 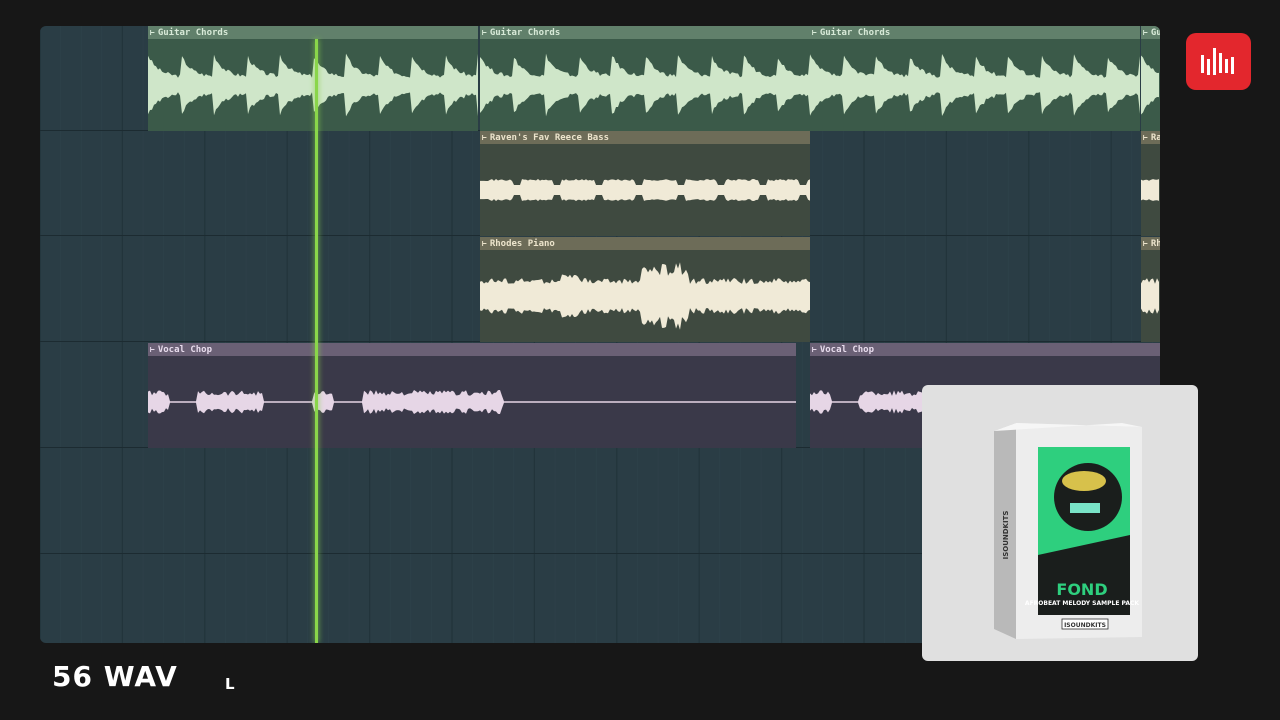 What do you see at coordinates (1155, 244) in the screenshot?
I see `clip-label: Rh` at bounding box center [1155, 244].